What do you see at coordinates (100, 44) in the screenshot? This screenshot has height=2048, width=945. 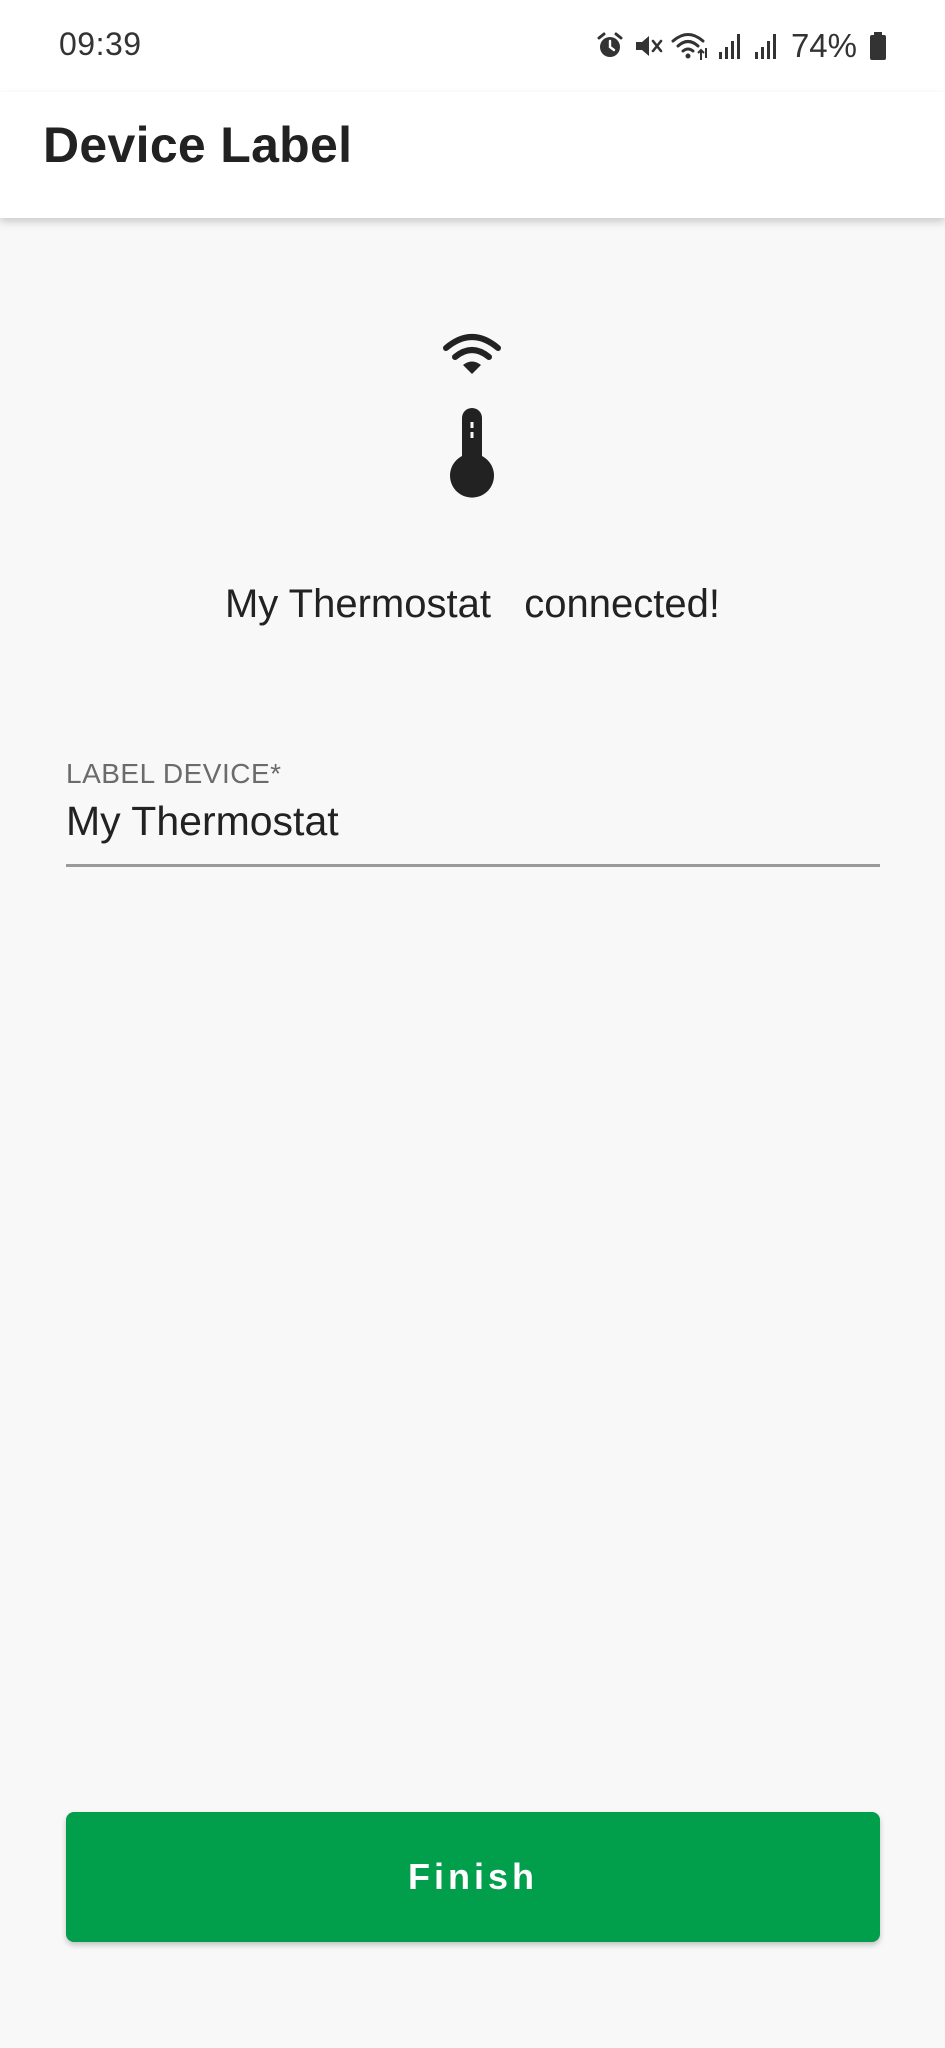 I see `status-time: 09:39` at bounding box center [100, 44].